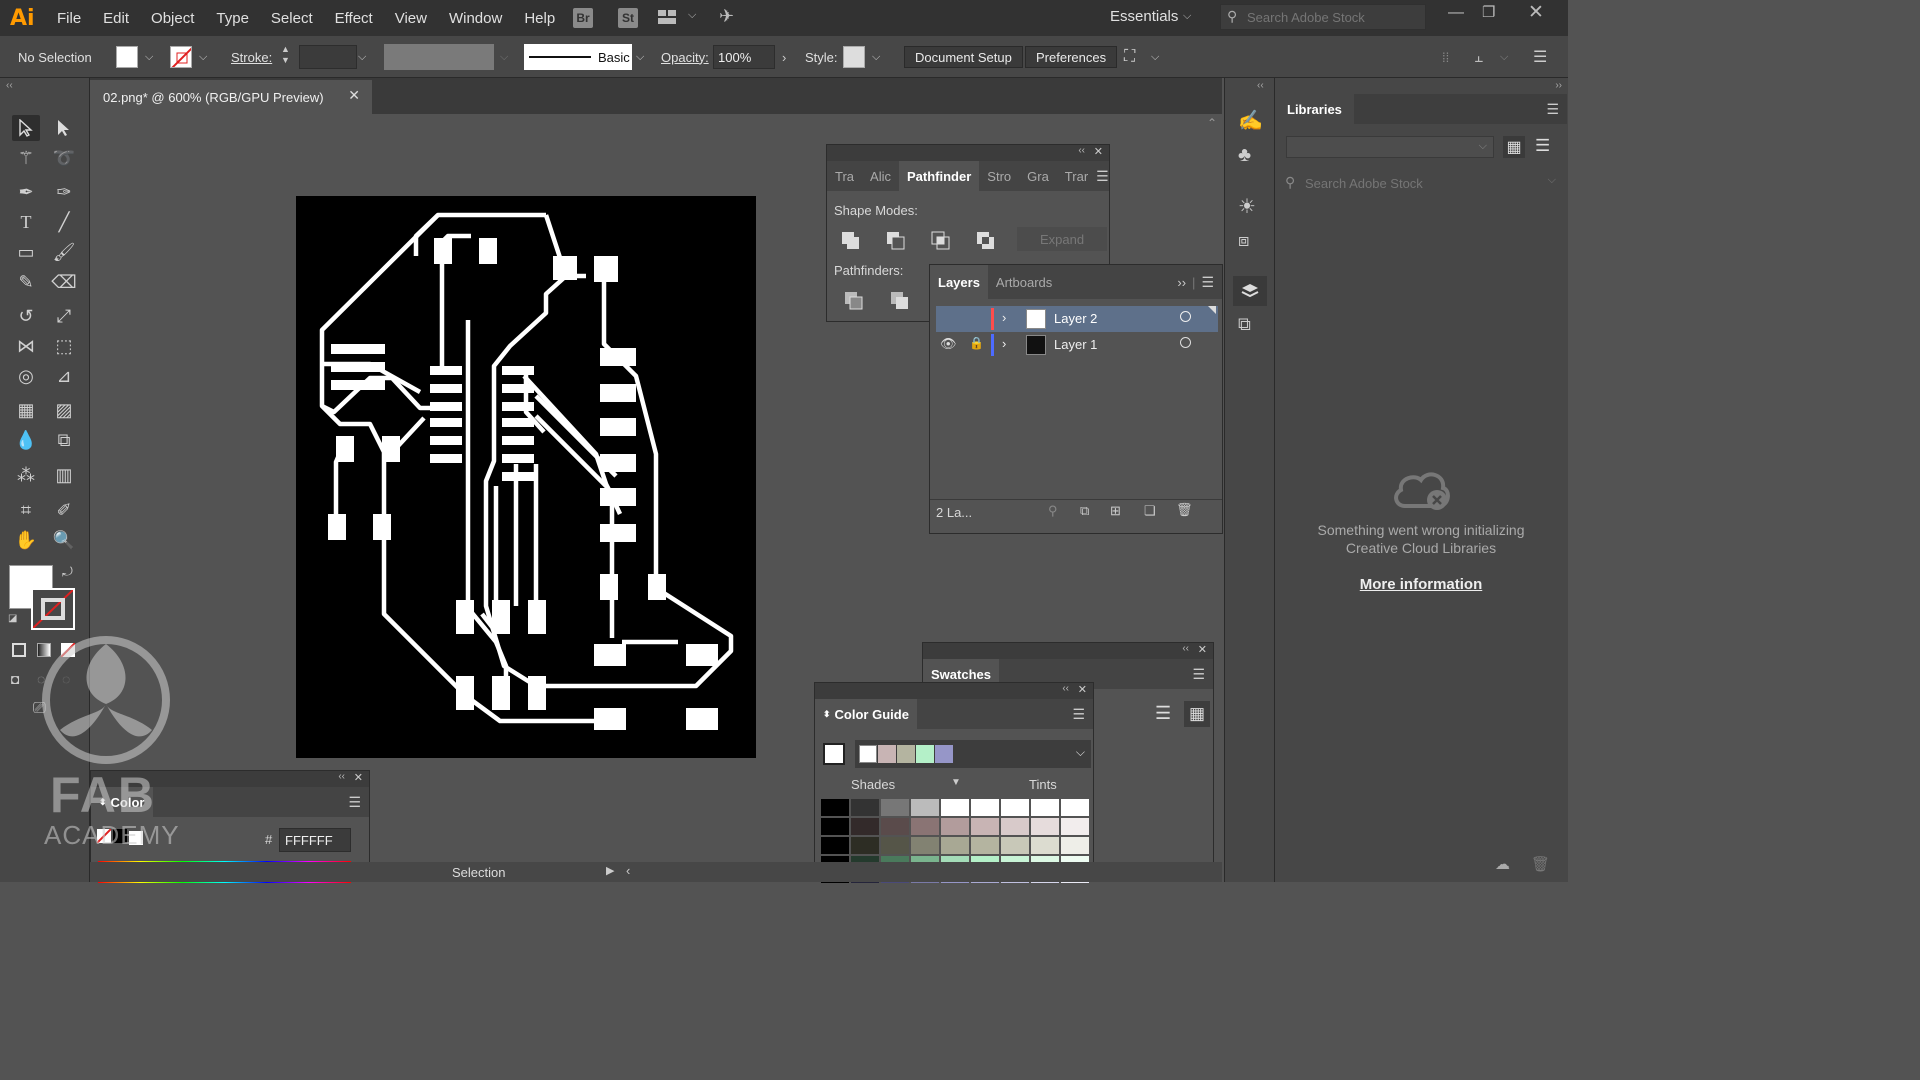 The width and height of the screenshot is (1920, 1080). I want to click on search-stock-field: ⚲, so click(1323, 17).